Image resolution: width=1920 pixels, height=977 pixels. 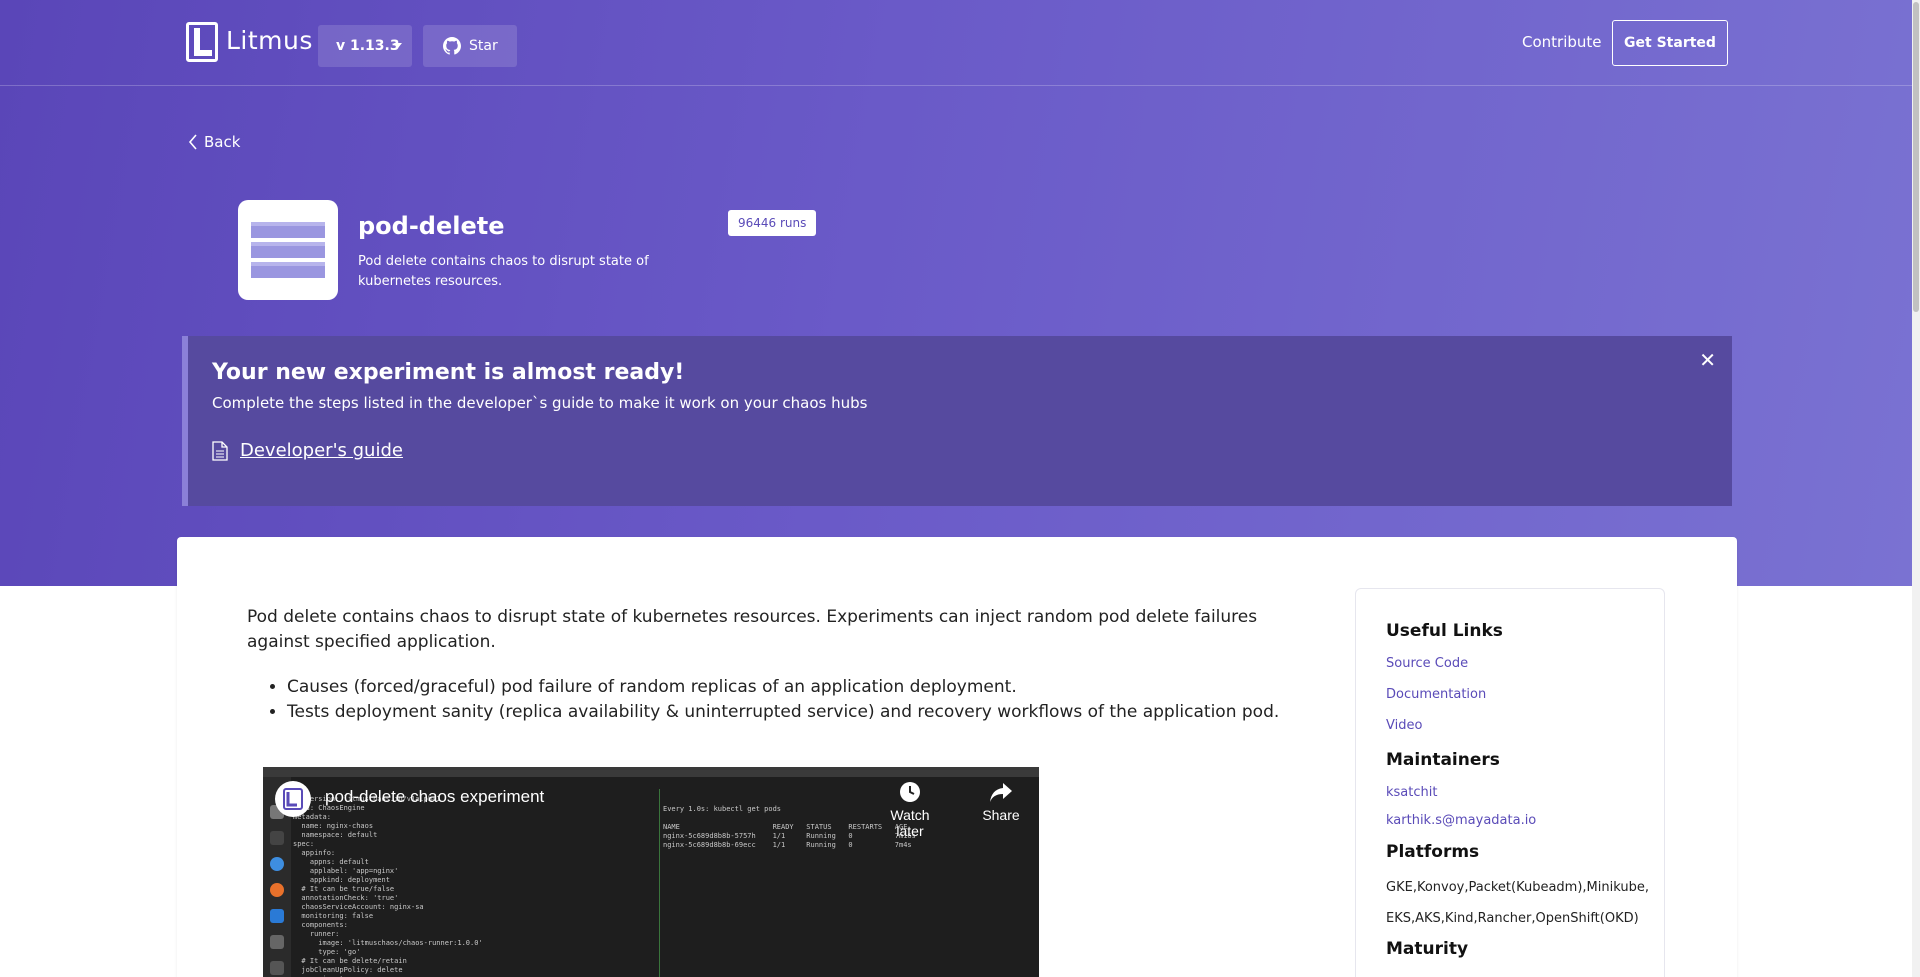 What do you see at coordinates (1404, 725) in the screenshot?
I see `video-link: Video` at bounding box center [1404, 725].